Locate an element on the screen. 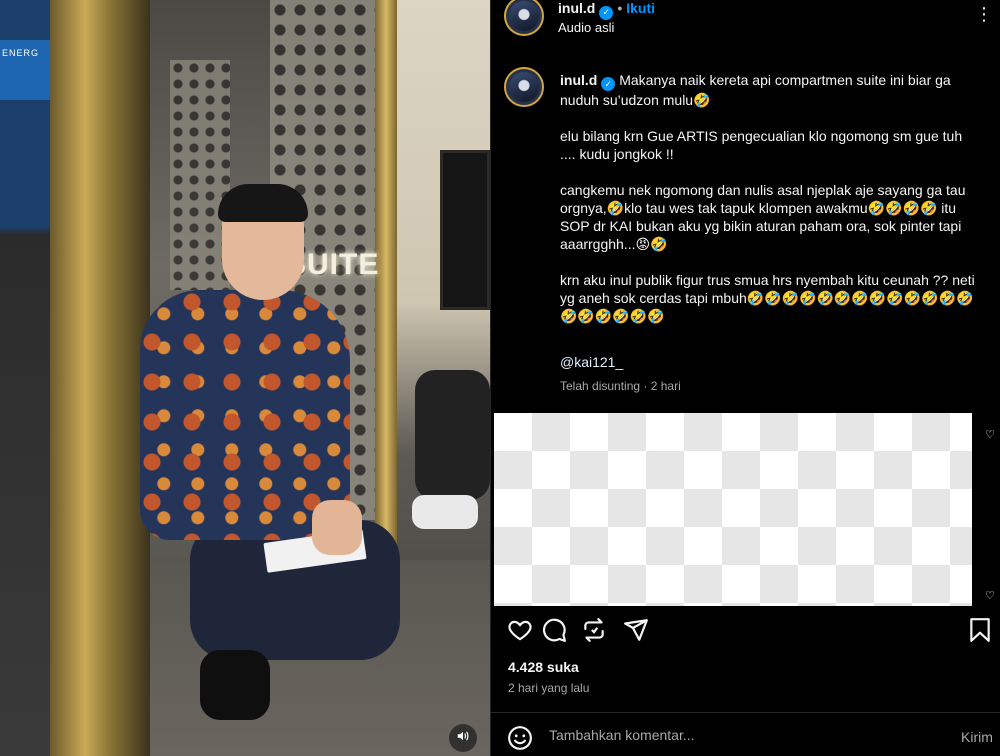 This screenshot has width=1000, height=756. audio-link: Audio asli is located at coordinates (586, 27).